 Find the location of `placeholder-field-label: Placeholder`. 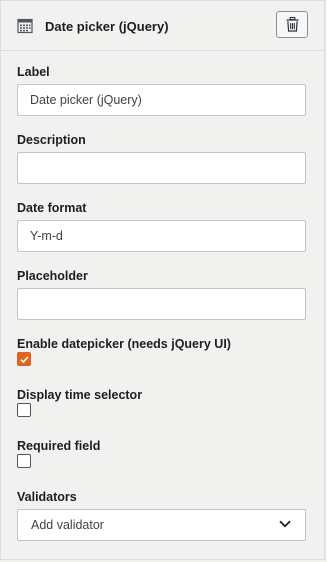

placeholder-field-label: Placeholder is located at coordinates (52, 276).